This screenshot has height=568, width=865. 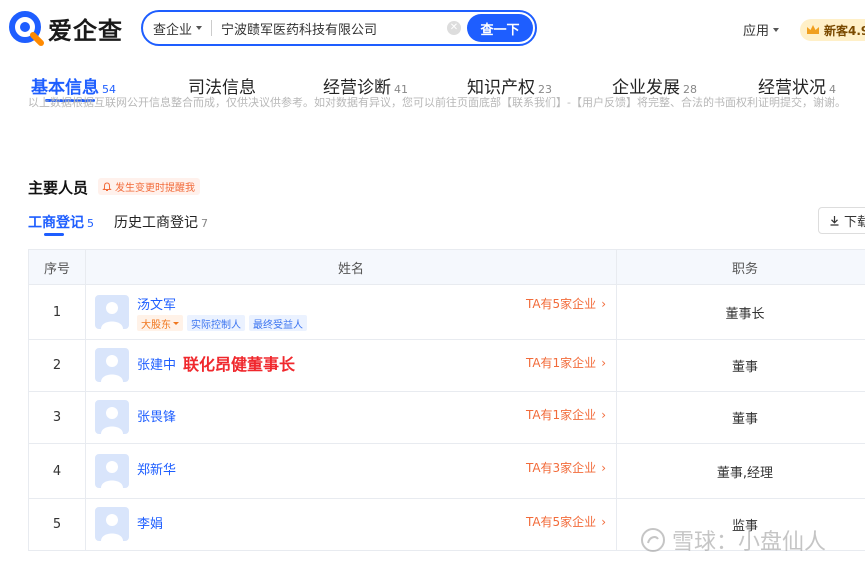 I want to click on search-box: 查企业 ✕ 查一下, so click(x=339, y=28).